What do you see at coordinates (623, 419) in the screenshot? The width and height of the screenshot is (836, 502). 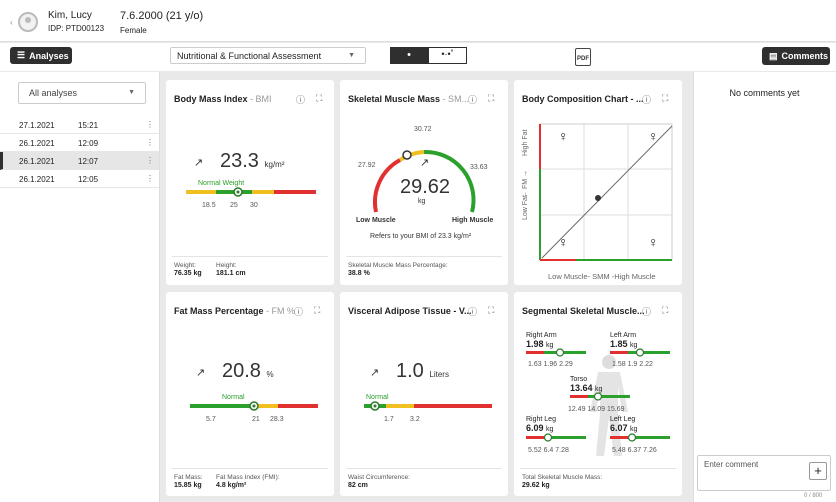 I see `left-leg-label: Left Leg` at bounding box center [623, 419].